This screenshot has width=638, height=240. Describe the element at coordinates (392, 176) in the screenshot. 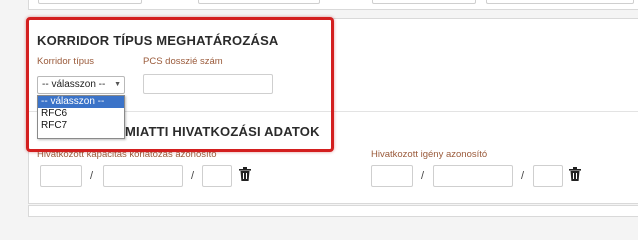

I see `request-id-part1` at that location.